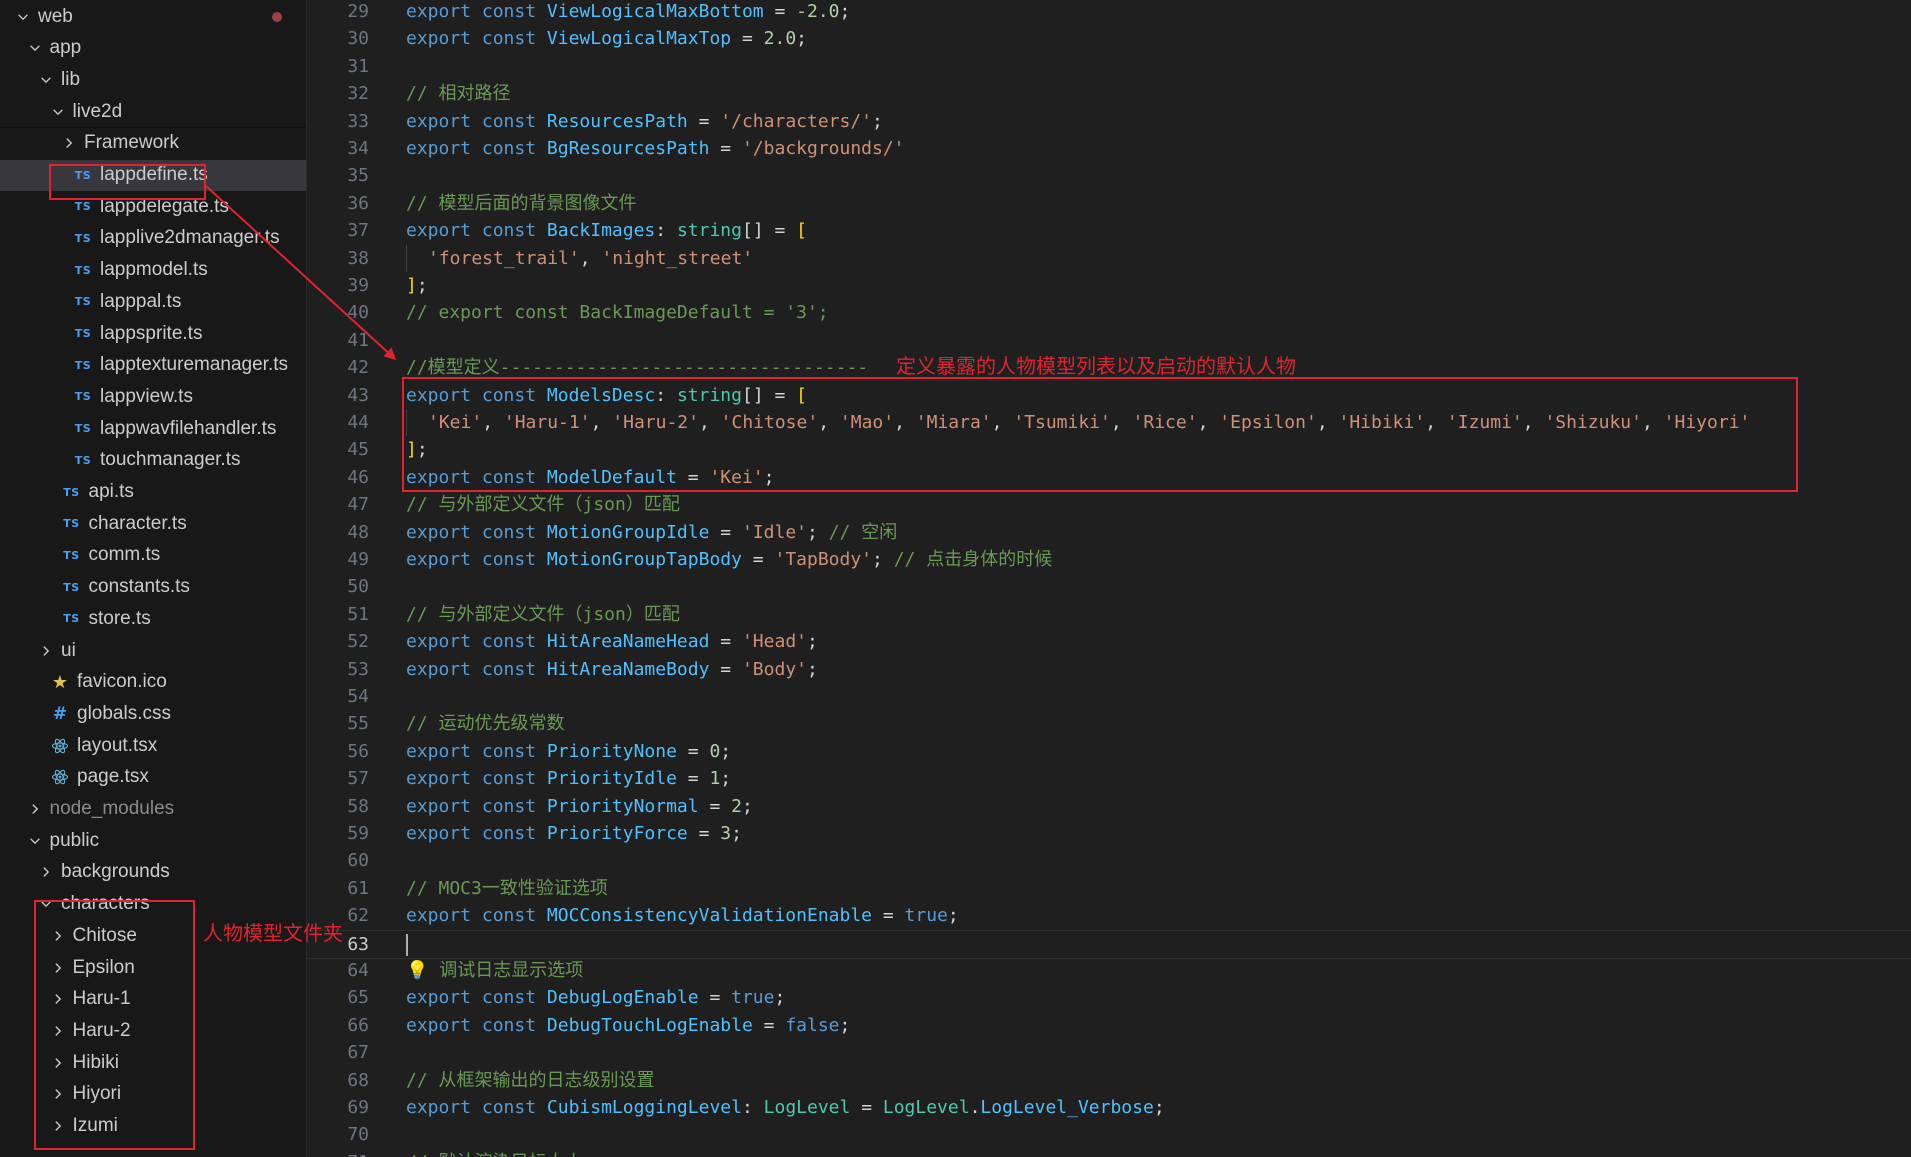 Image resolution: width=1911 pixels, height=1157 pixels. What do you see at coordinates (612, 641) in the screenshot?
I see `code-content: export const HitAreaNameHead = 'Head';` at bounding box center [612, 641].